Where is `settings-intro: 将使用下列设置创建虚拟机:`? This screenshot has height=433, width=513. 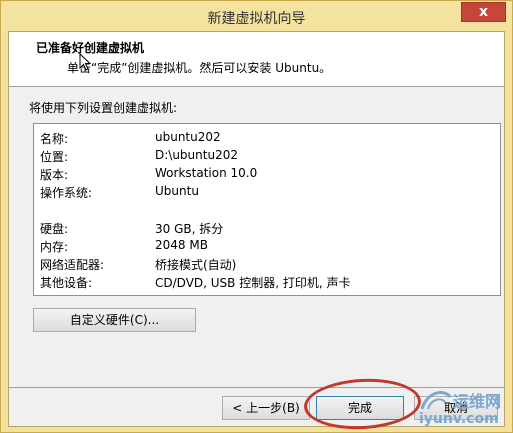
settings-intro: 将使用下列设置创建虚拟机: is located at coordinates (103, 108).